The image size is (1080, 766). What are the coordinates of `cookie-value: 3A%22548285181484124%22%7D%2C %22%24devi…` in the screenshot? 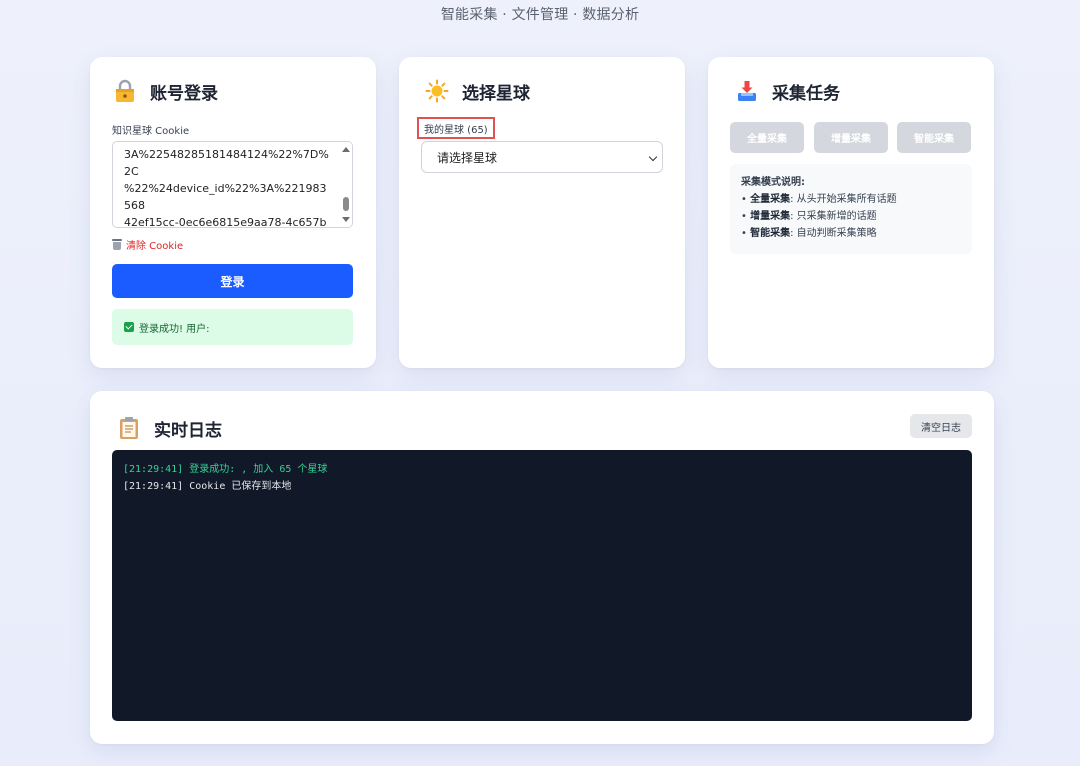 It's located at (232, 184).